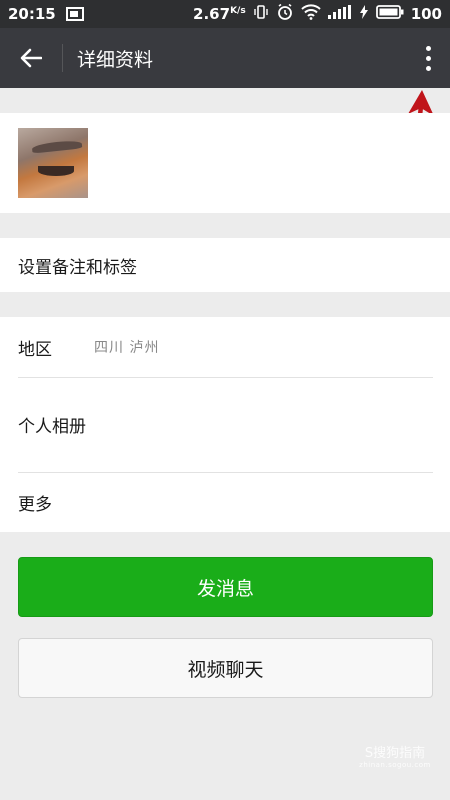  I want to click on net-speed: 2.67K/s, so click(219, 14).